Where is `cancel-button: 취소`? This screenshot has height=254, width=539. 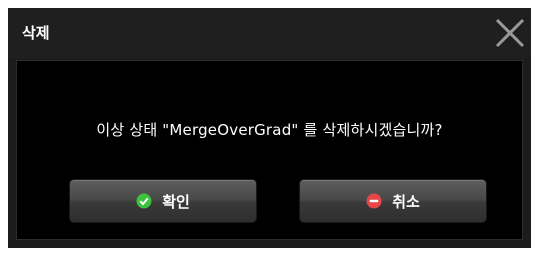
cancel-button: 취소 is located at coordinates (393, 201).